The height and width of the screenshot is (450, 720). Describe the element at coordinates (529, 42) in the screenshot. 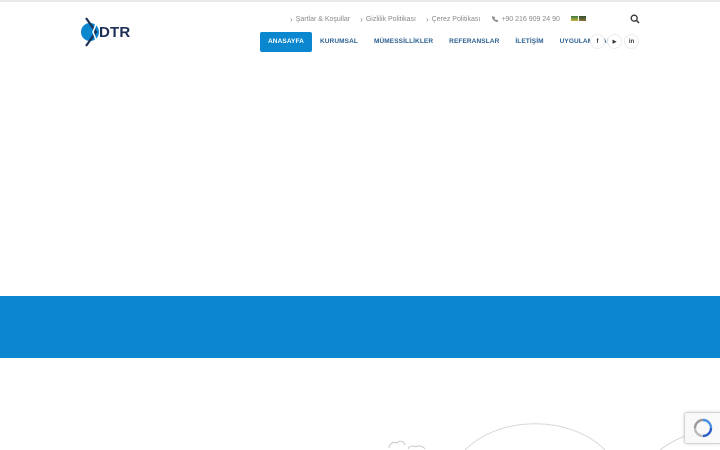

I see `nav-item-contact: İLETİŞİM` at that location.